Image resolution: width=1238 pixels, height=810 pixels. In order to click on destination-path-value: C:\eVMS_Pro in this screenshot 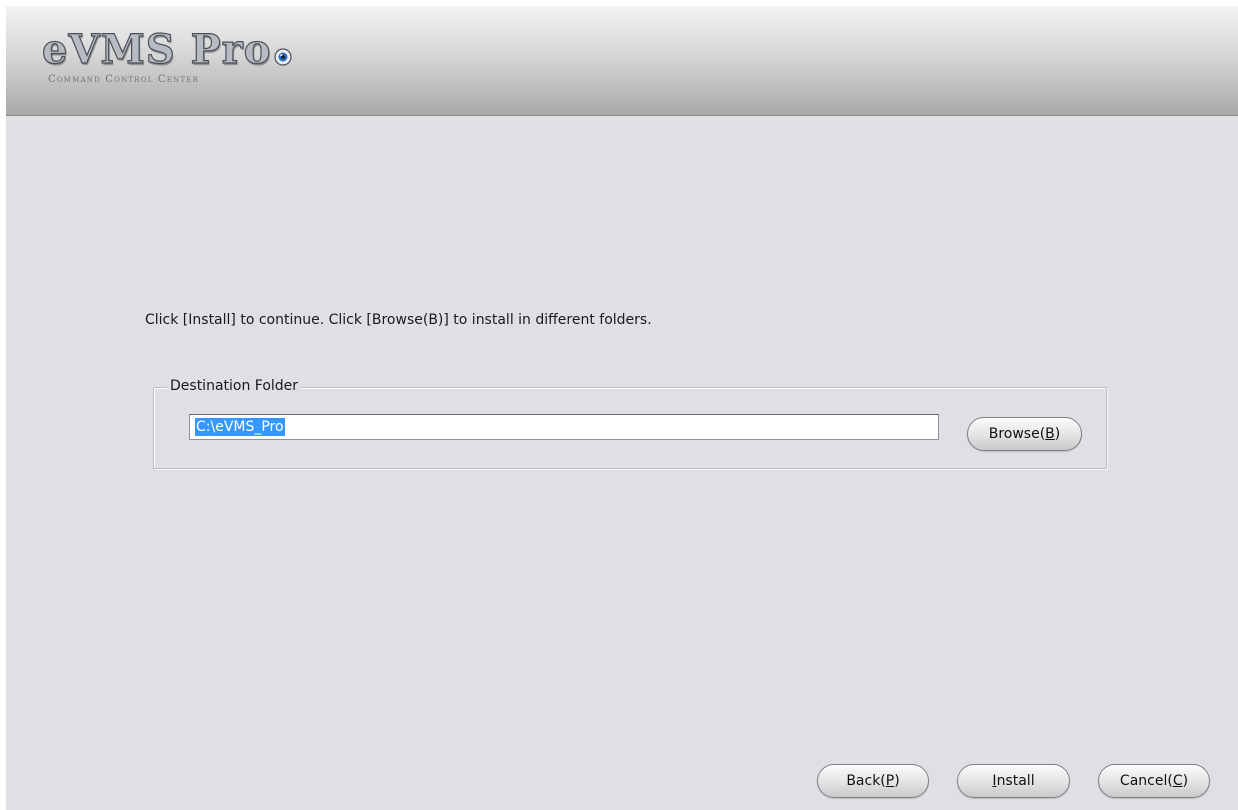, I will do `click(240, 427)`.